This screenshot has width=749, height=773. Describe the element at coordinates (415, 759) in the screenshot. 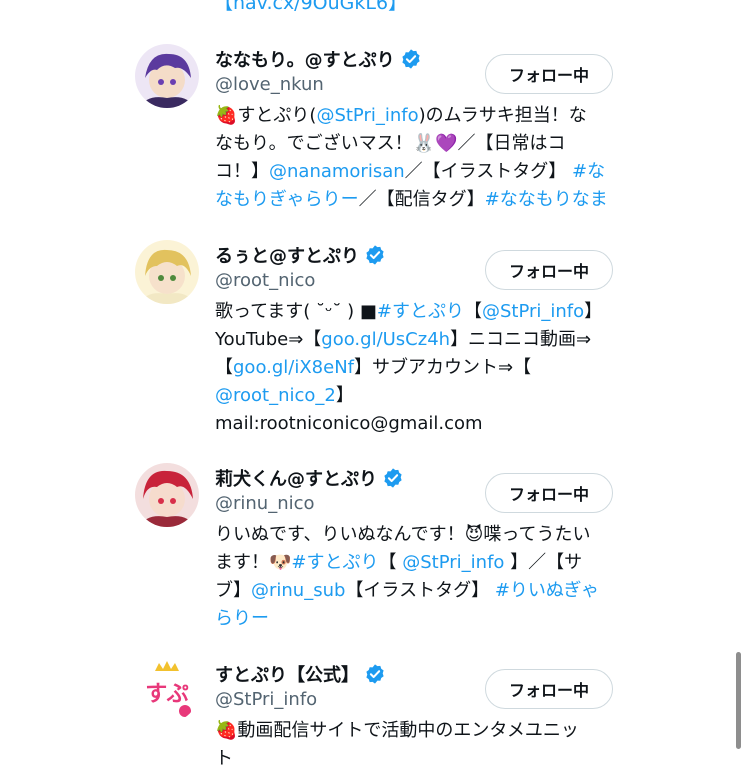

I see `bio-line: ト` at that location.